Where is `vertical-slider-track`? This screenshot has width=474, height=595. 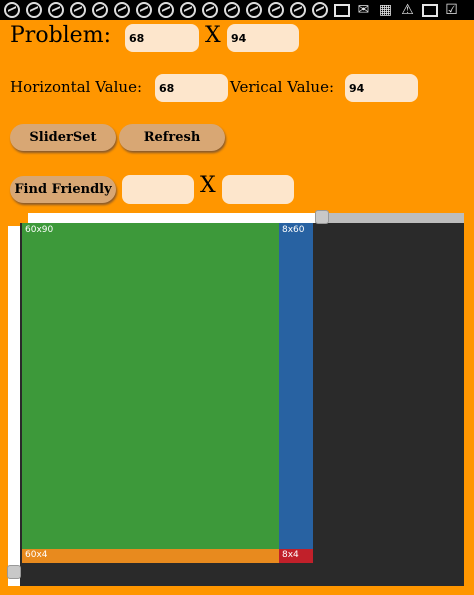 vertical-slider-track is located at coordinates (14, 406).